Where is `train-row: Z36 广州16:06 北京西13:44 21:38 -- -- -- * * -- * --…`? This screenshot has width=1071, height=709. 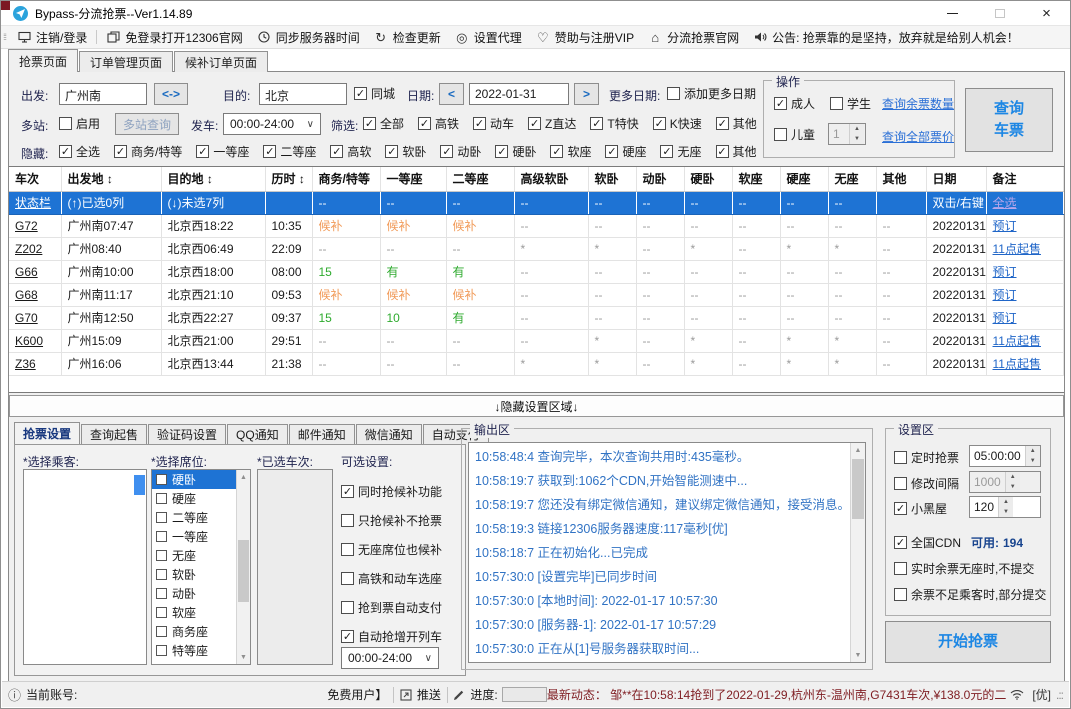
train-row: Z36 广州16:06 北京西13:44 21:38 -- -- -- * * -- * --… is located at coordinates (536, 364).